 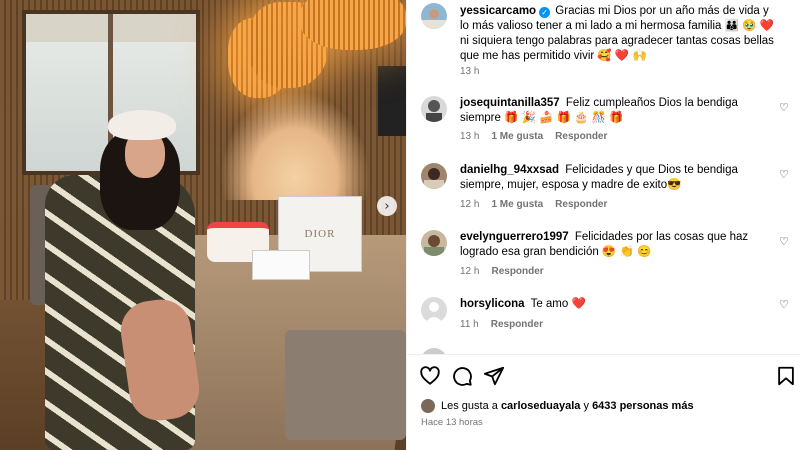 I want to click on comment-meta: 12 h 1 Me gusta Responder, so click(x=533, y=204).